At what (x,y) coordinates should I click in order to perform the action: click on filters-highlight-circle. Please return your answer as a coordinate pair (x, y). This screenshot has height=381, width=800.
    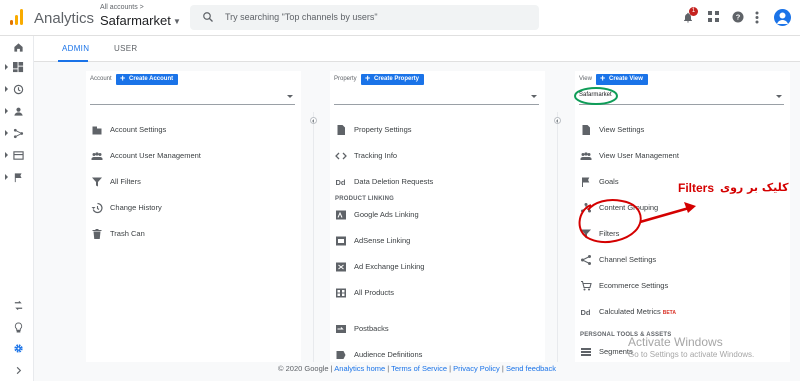
    Looking at the image, I should click on (610, 221).